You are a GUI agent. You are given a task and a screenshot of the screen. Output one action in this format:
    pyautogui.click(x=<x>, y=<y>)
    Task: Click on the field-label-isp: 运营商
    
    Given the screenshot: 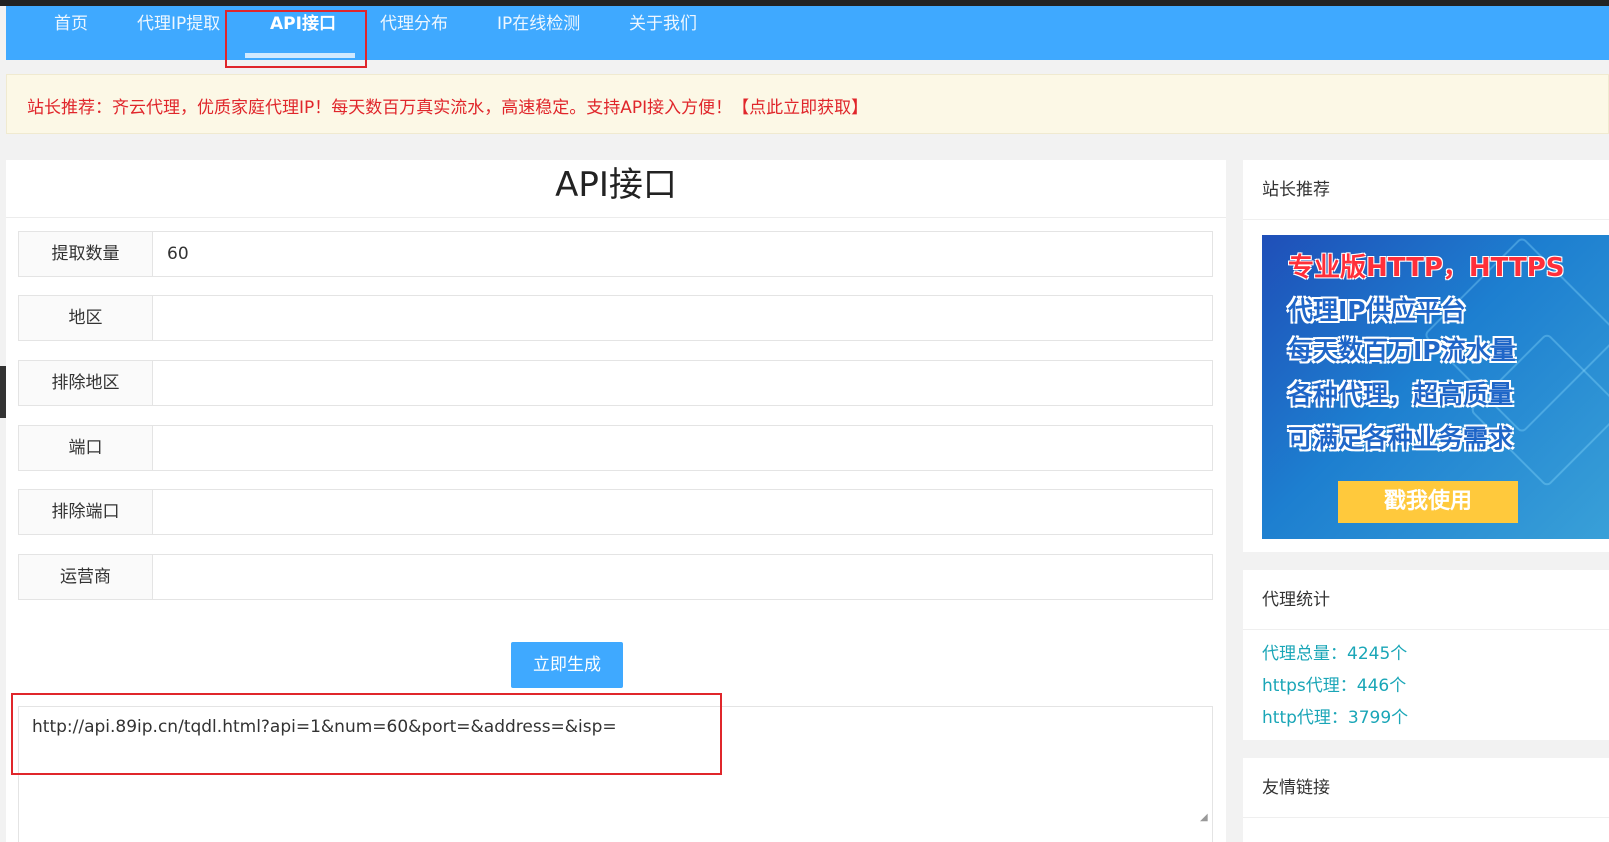 What is the action you would take?
    pyautogui.click(x=86, y=577)
    